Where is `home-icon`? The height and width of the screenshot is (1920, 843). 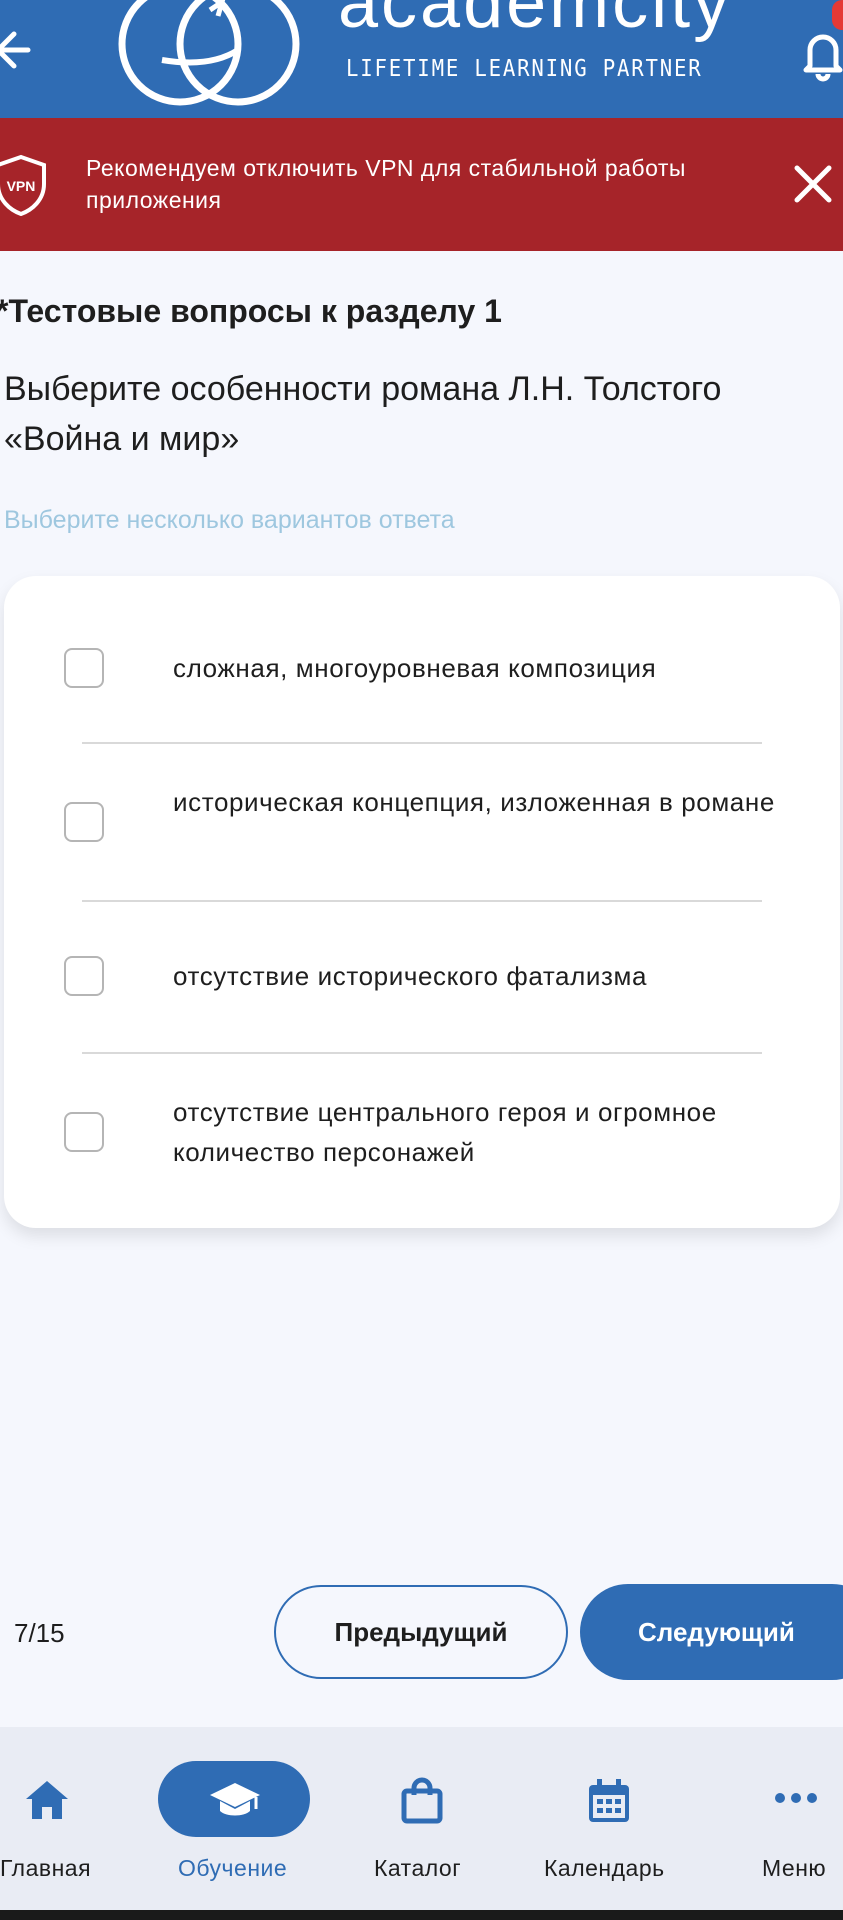
home-icon is located at coordinates (47, 1800).